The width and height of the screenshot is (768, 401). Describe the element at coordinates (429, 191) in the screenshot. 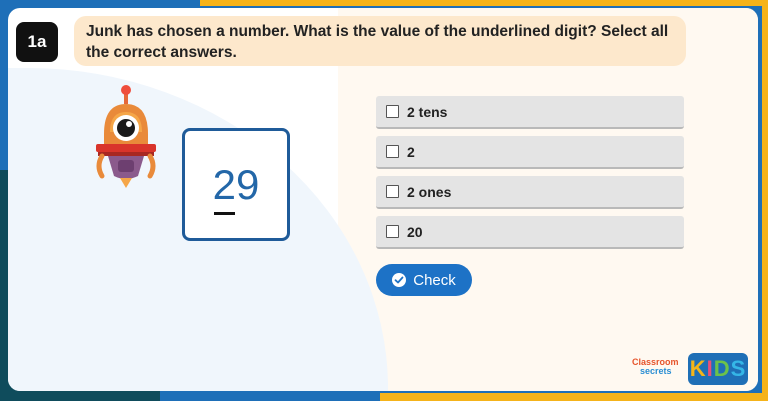

I see `option-label: 2 ones` at that location.